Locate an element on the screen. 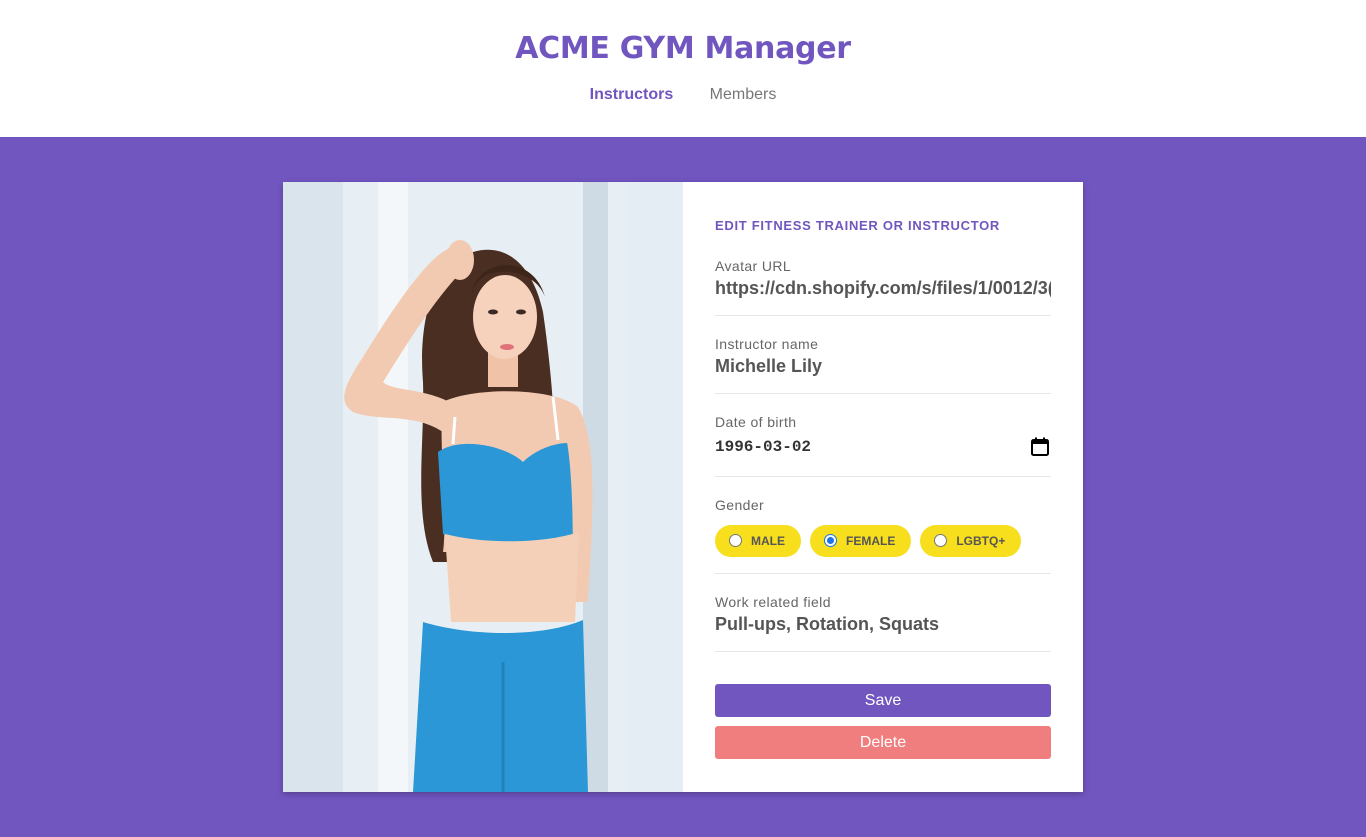 Image resolution: width=1366 pixels, height=837 pixels. gender-option-label: FEMALE is located at coordinates (871, 541).